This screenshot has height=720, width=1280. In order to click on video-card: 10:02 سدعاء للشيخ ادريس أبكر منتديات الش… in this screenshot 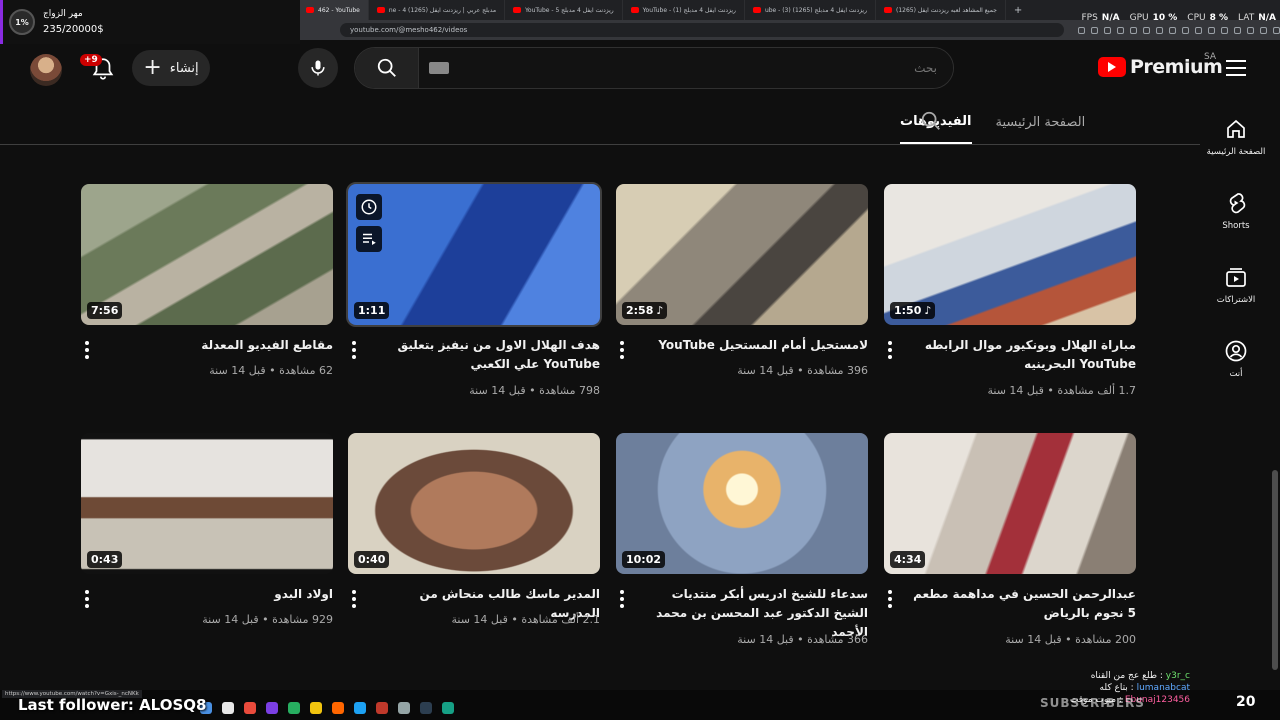, I will do `click(742, 539)`.